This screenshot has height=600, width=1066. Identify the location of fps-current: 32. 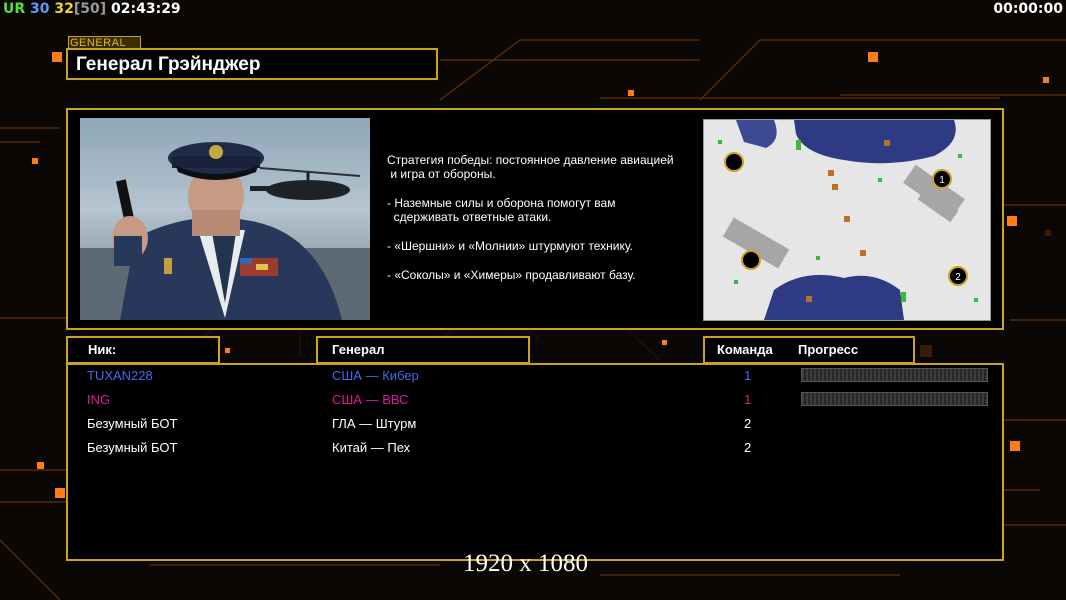
(64, 9).